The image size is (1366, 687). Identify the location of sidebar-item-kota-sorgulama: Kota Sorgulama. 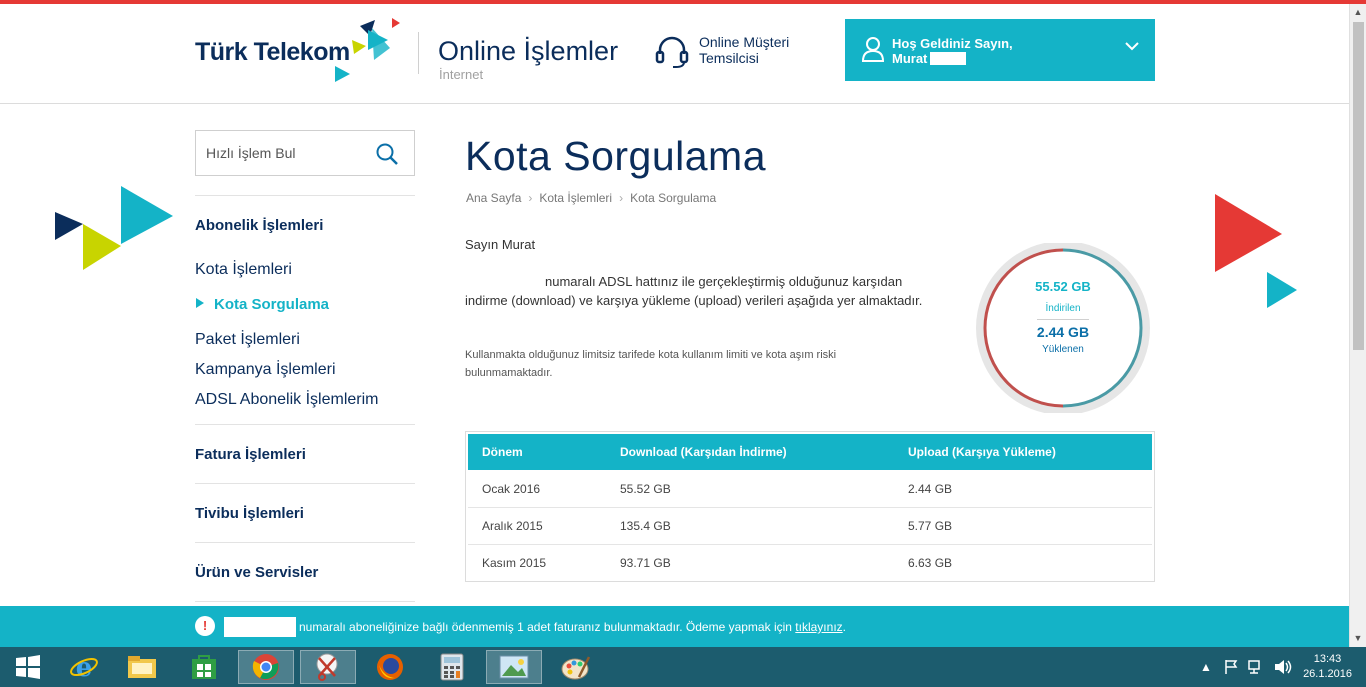
(262, 304).